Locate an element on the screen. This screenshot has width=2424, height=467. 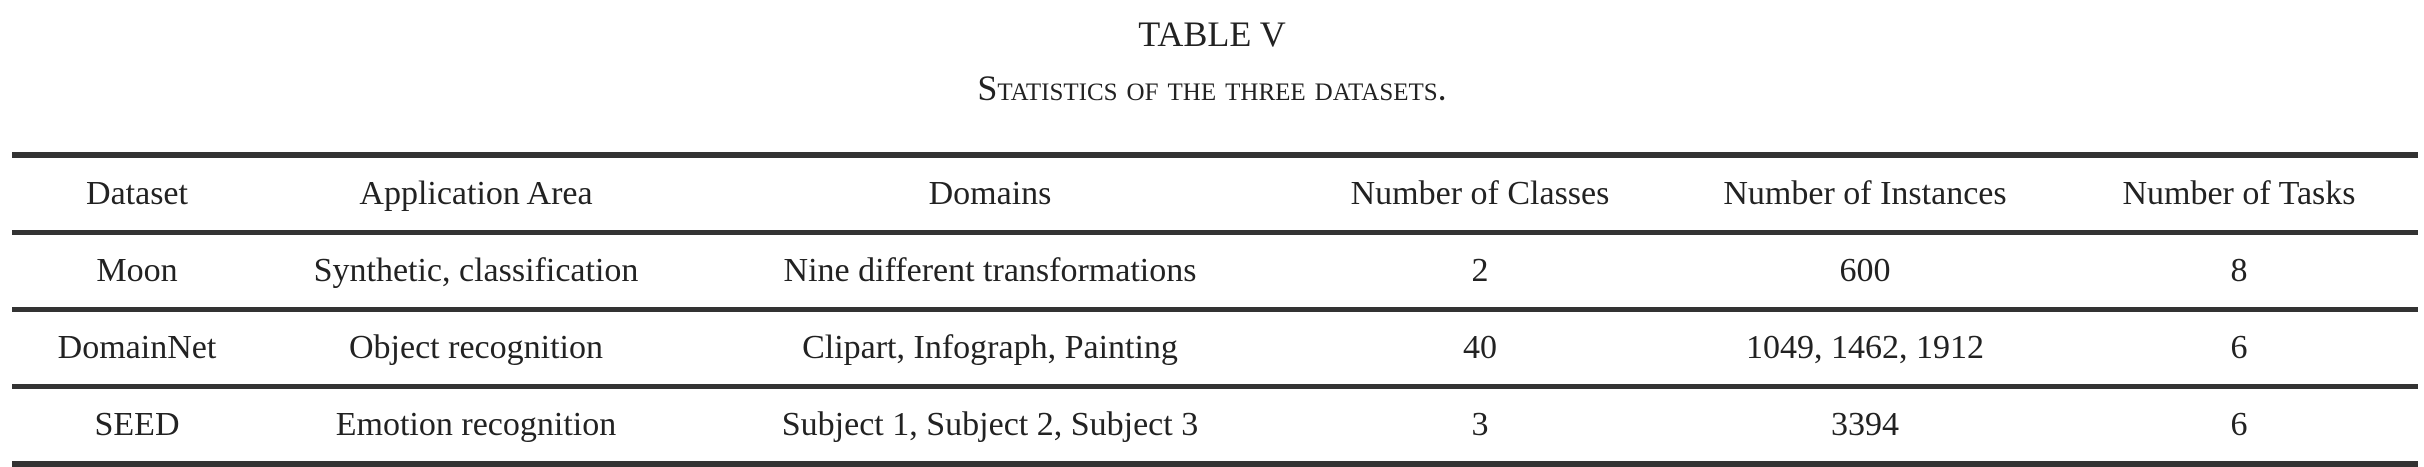
cell-domains: Subject 1, Subject 2, Subject 3 is located at coordinates (990, 424).